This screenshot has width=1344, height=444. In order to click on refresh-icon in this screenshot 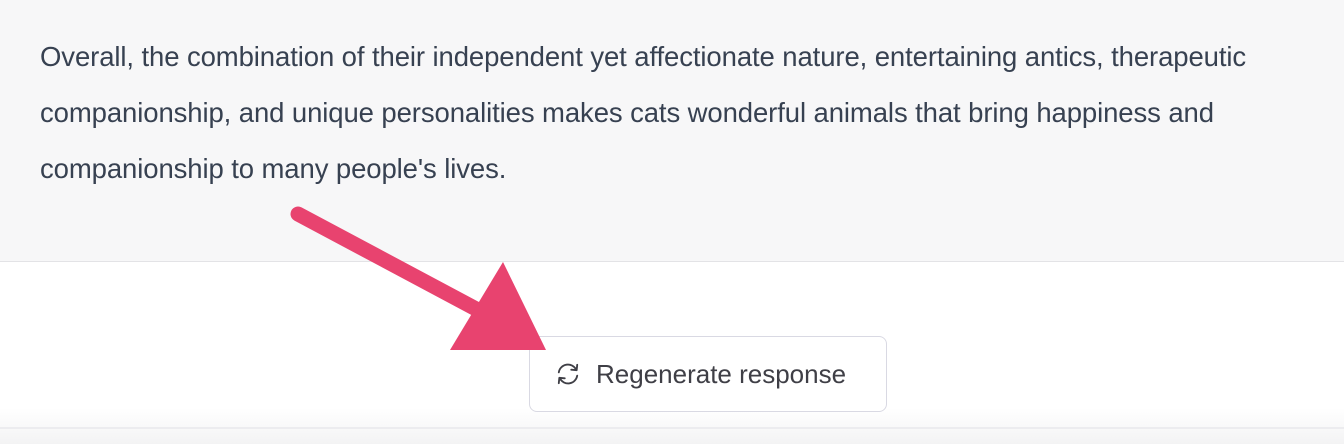, I will do `click(568, 374)`.